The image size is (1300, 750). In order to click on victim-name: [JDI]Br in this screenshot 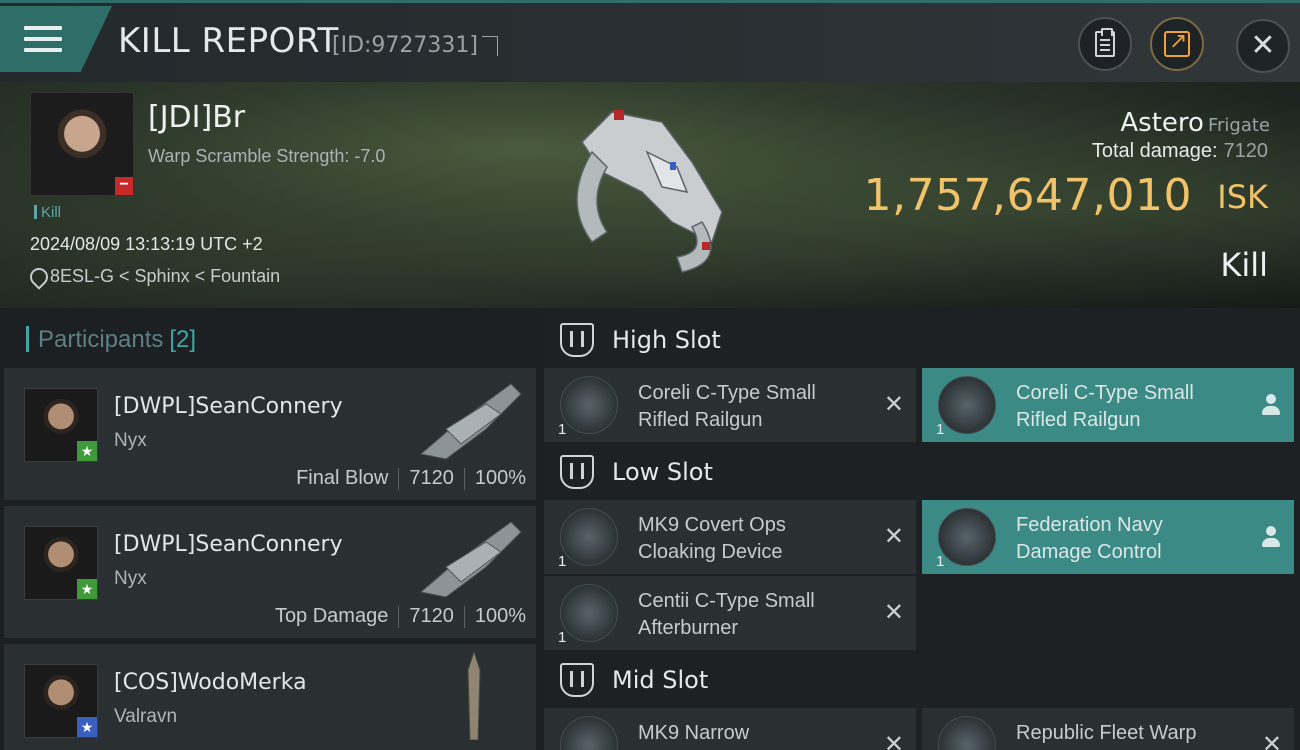, I will do `click(196, 117)`.